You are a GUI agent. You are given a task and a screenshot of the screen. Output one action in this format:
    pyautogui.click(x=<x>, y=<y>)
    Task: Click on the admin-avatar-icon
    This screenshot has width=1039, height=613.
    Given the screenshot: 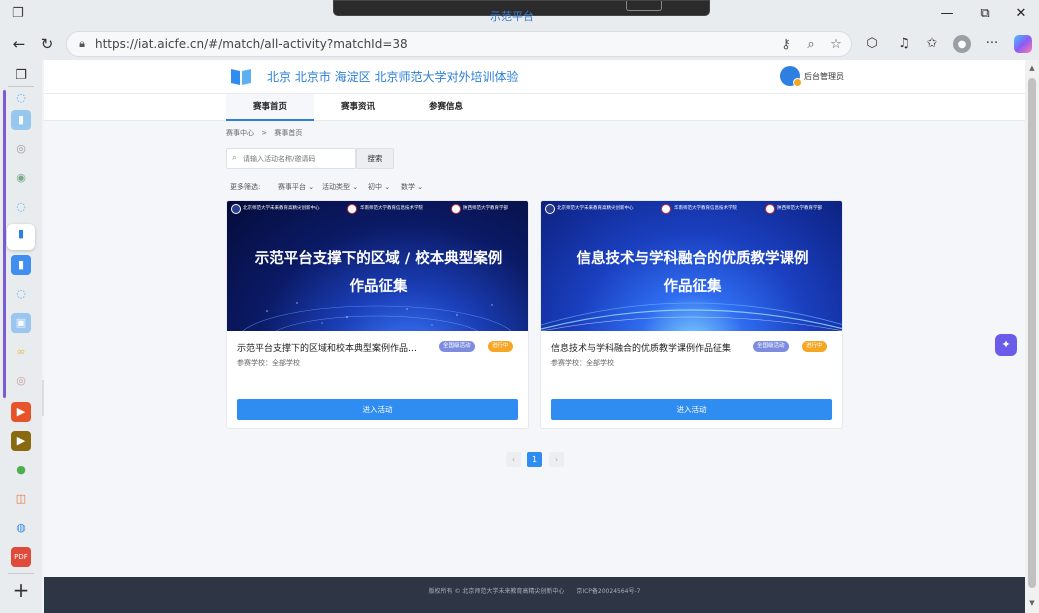 What is the action you would take?
    pyautogui.click(x=791, y=76)
    